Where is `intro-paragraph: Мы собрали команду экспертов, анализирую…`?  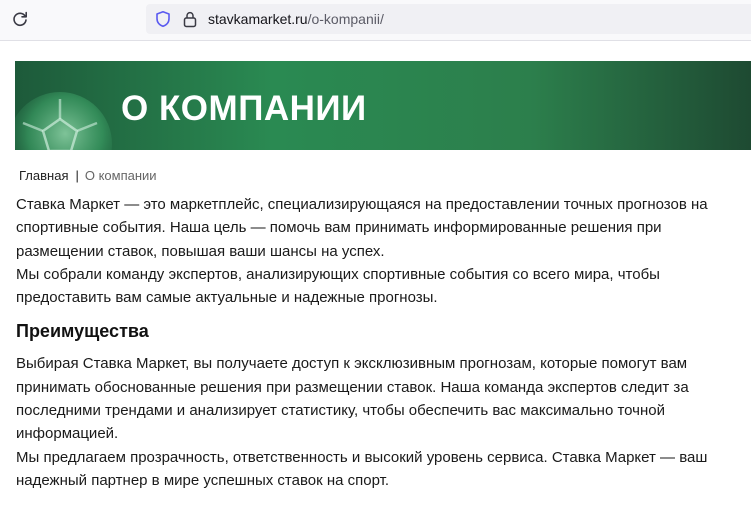
intro-paragraph: Мы собрали команду экспертов, анализирую… is located at coordinates (338, 286).